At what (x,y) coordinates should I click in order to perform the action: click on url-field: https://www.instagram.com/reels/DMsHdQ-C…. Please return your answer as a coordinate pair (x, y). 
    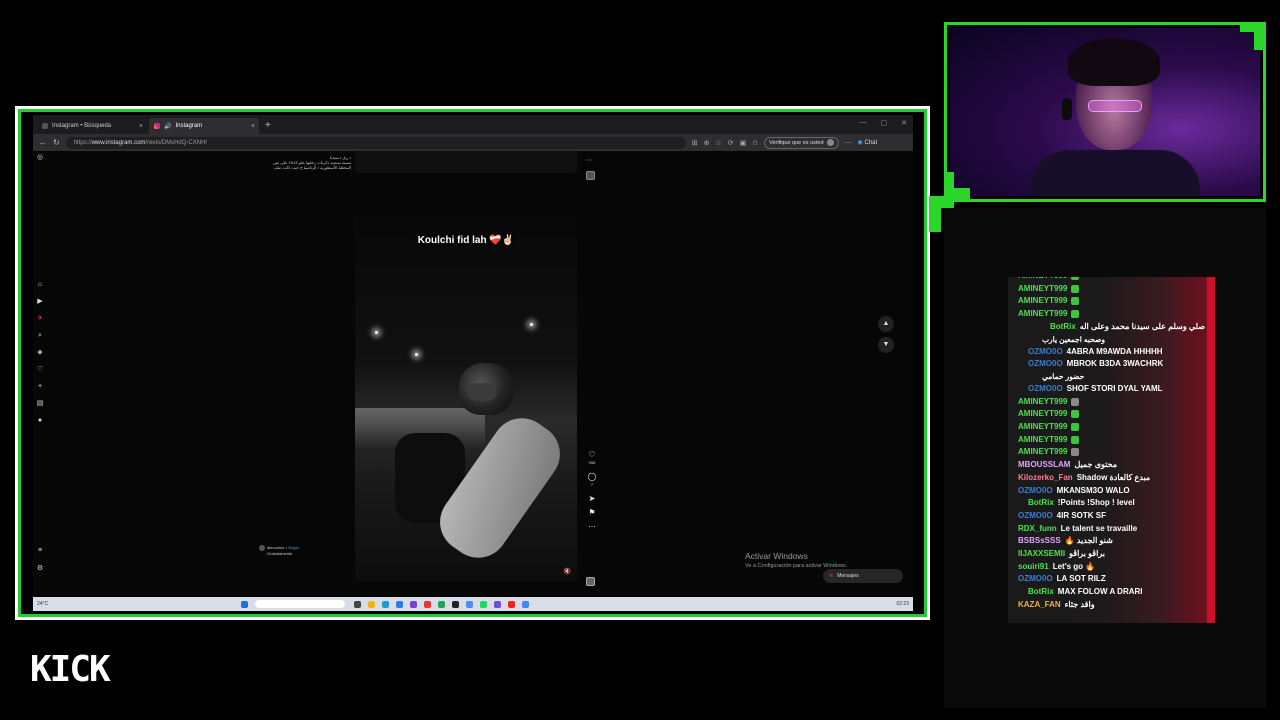
    Looking at the image, I should click on (375, 142).